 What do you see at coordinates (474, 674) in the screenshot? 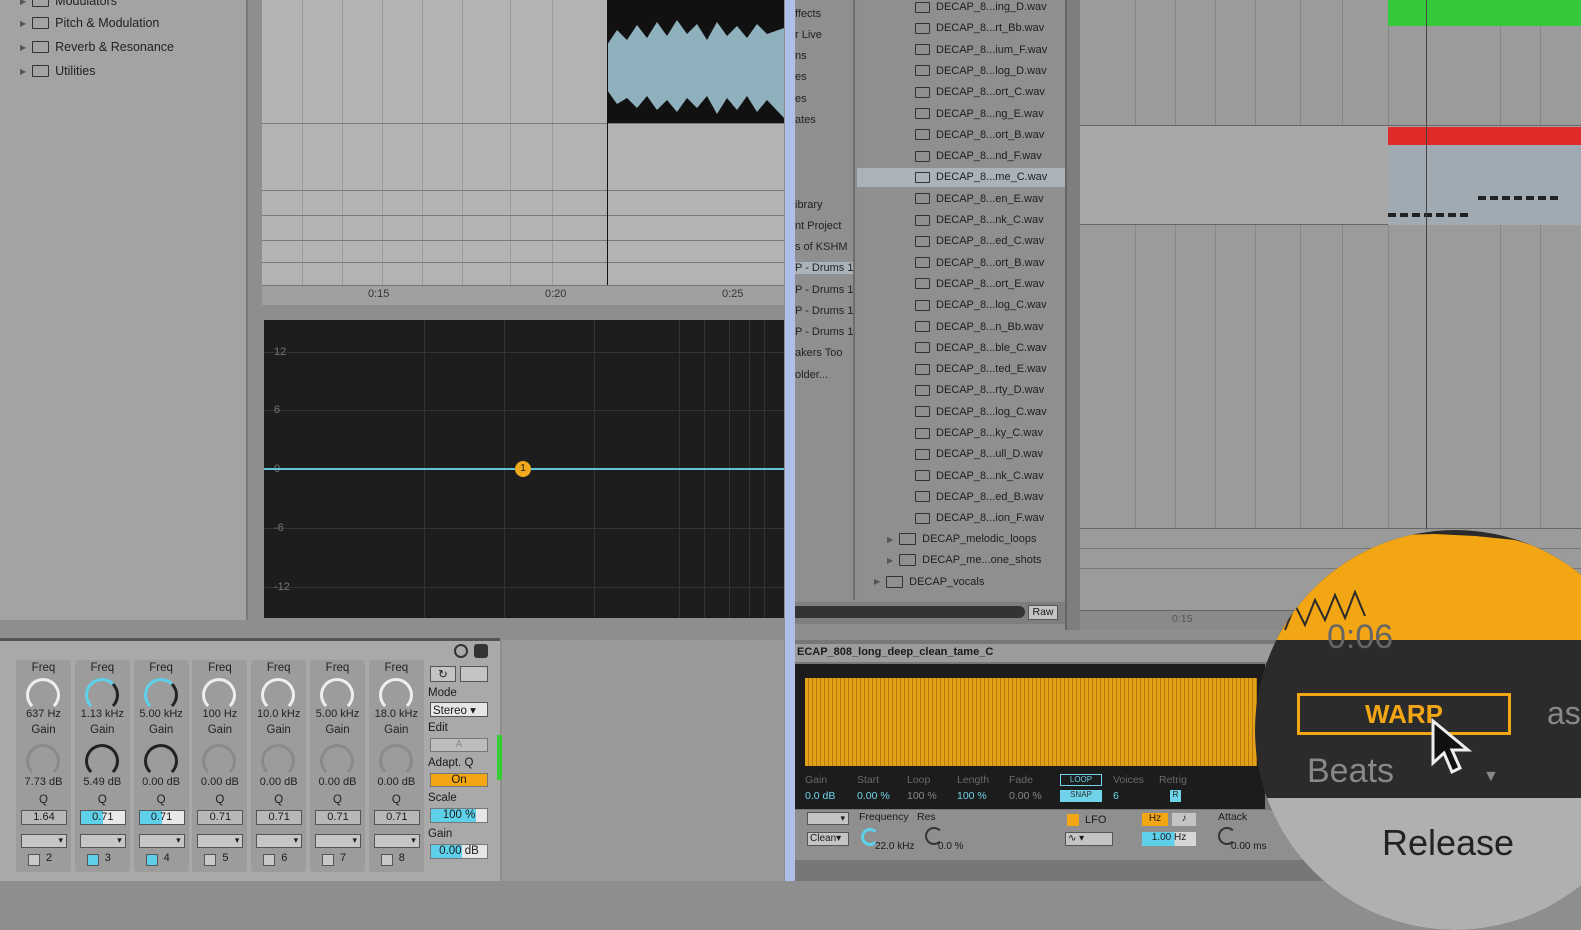
I see `adaptive-button` at bounding box center [474, 674].